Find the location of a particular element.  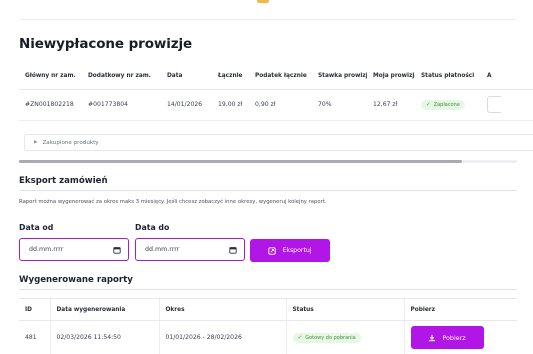

status-badge: ✓ Gotowy do pobrania is located at coordinates (326, 337).